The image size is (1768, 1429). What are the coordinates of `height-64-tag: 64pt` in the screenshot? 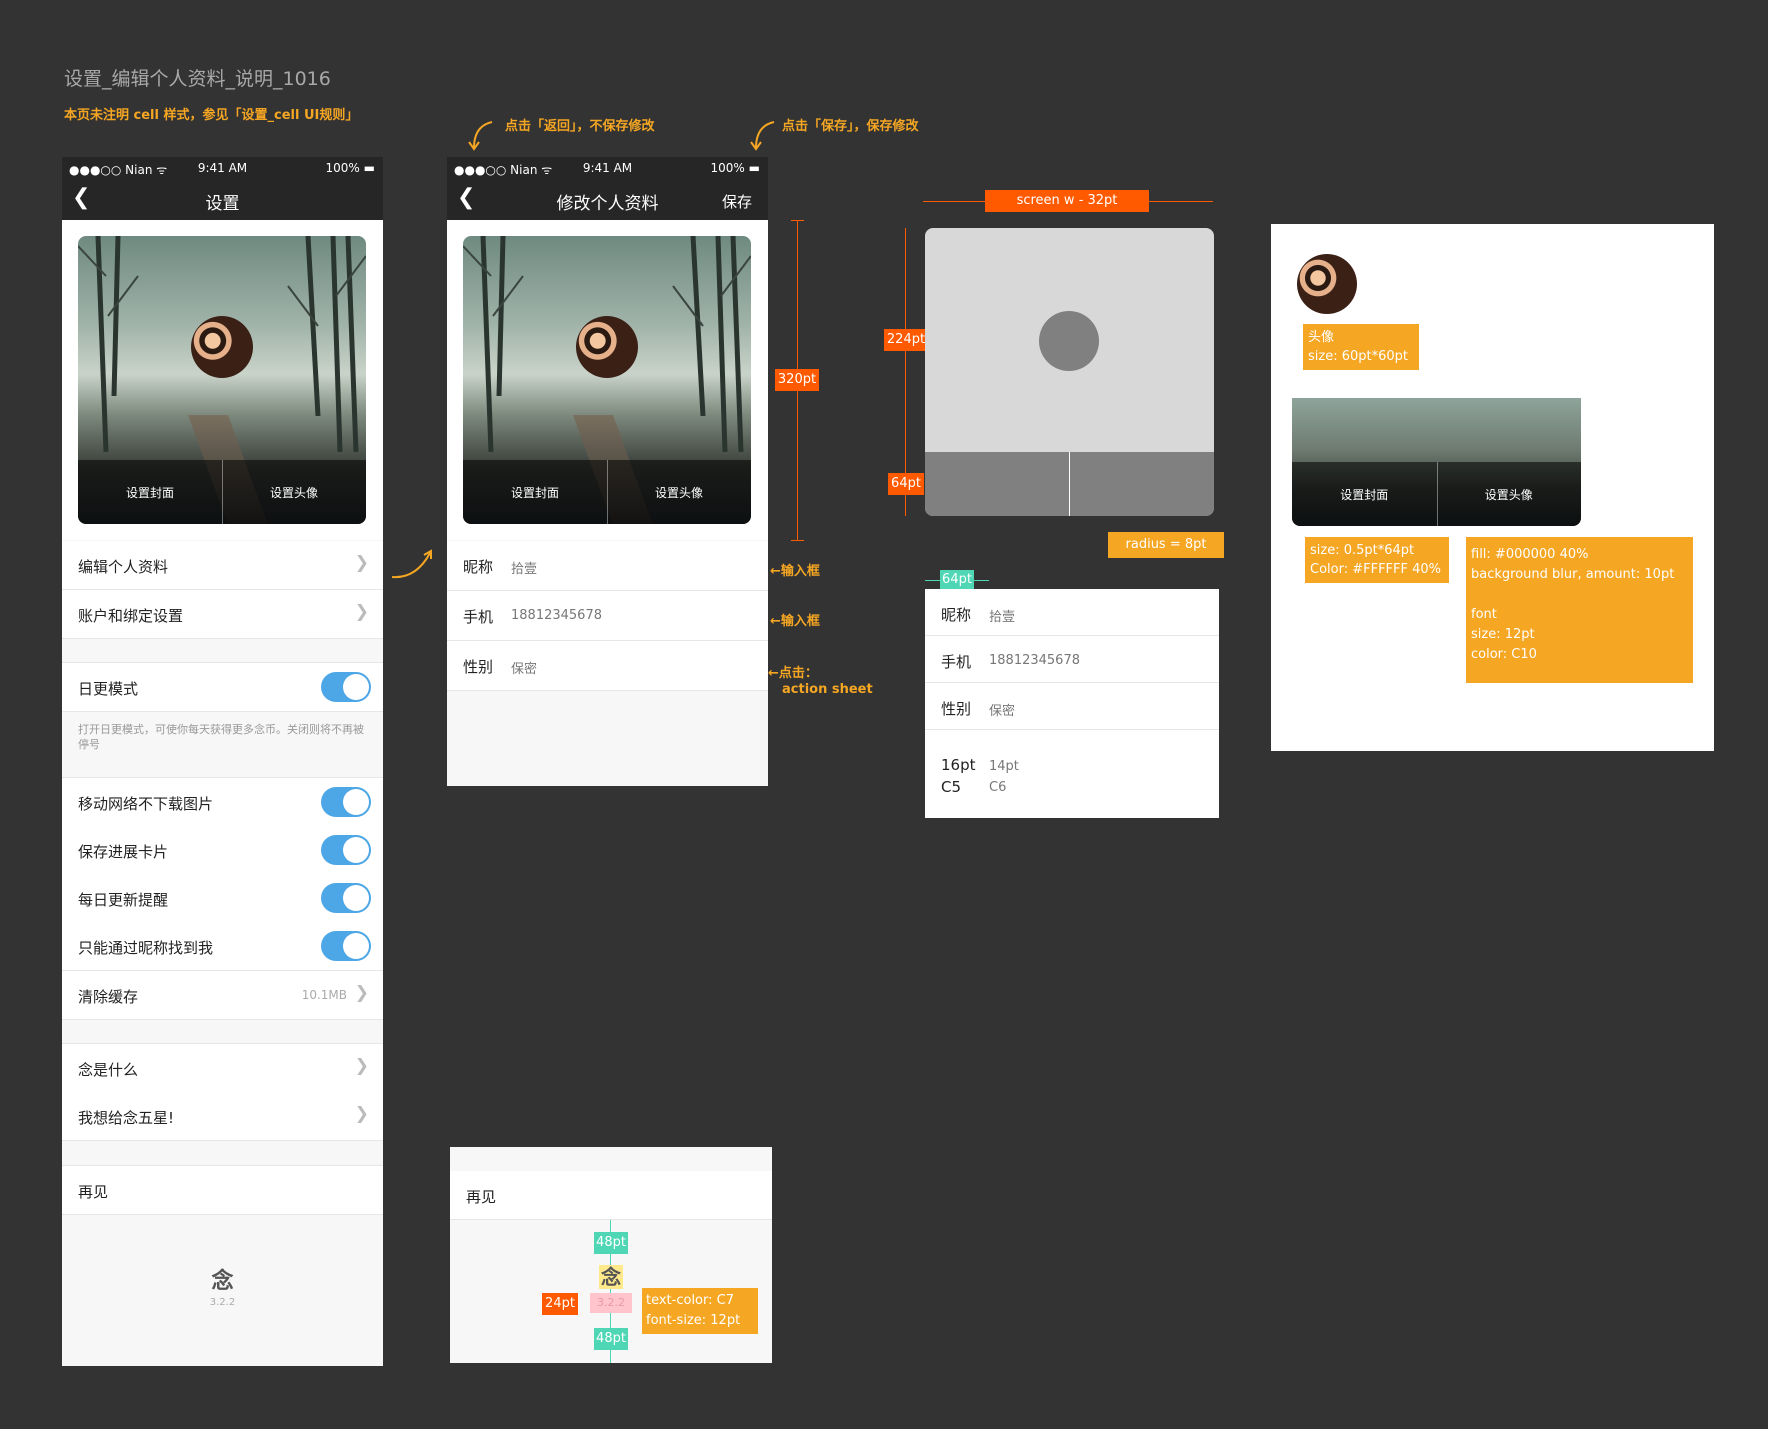 It's located at (906, 484).